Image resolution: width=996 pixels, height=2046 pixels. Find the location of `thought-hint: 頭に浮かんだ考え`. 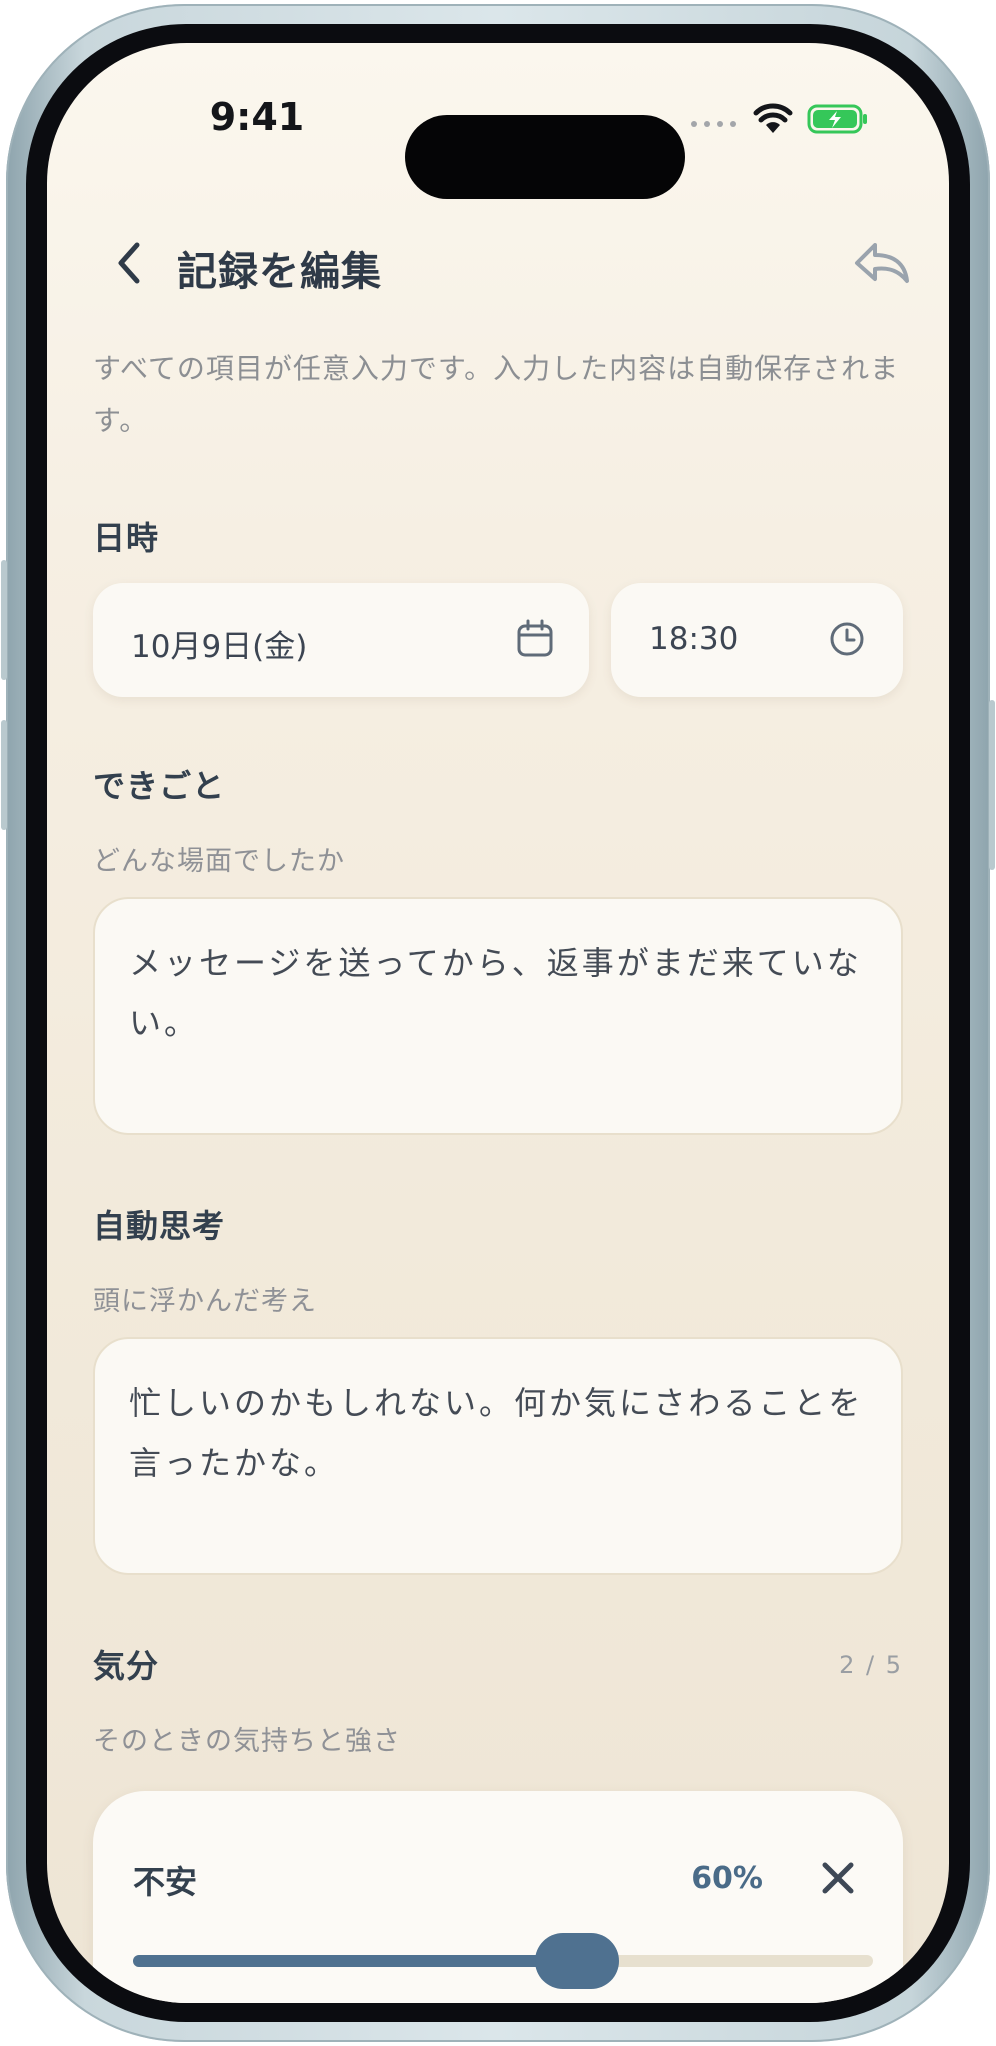

thought-hint: 頭に浮かんだ考え is located at coordinates (205, 1301).